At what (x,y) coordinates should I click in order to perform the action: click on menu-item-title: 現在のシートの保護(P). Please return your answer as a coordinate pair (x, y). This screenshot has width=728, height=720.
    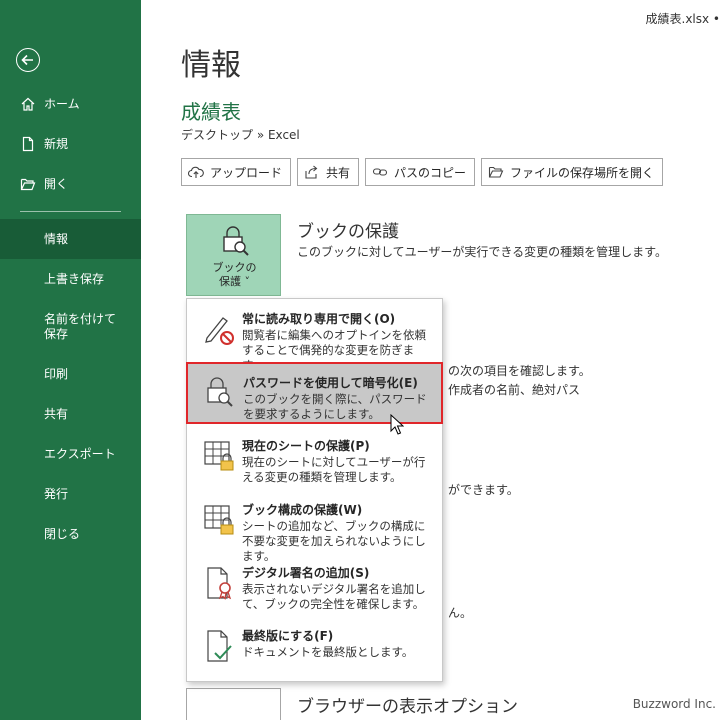
    Looking at the image, I should click on (306, 446).